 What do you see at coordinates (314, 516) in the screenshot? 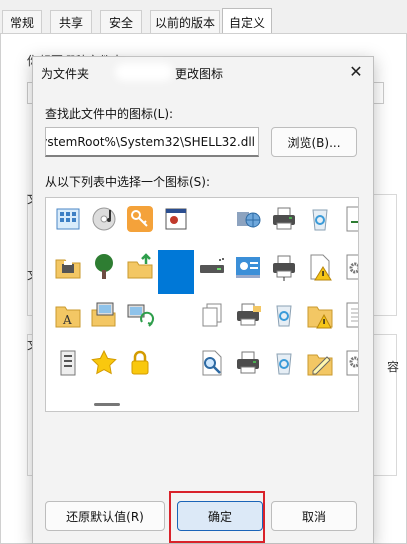
I see `cancel-button: 取消` at bounding box center [314, 516].